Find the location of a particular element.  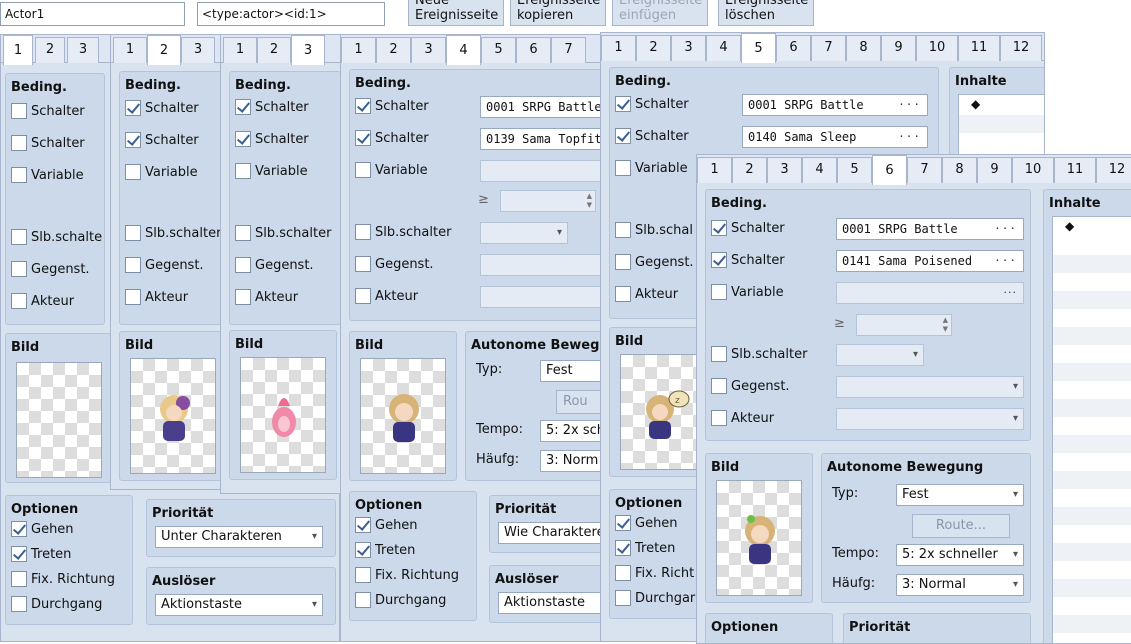

through-checkbox: Durchgang is located at coordinates (56, 606).